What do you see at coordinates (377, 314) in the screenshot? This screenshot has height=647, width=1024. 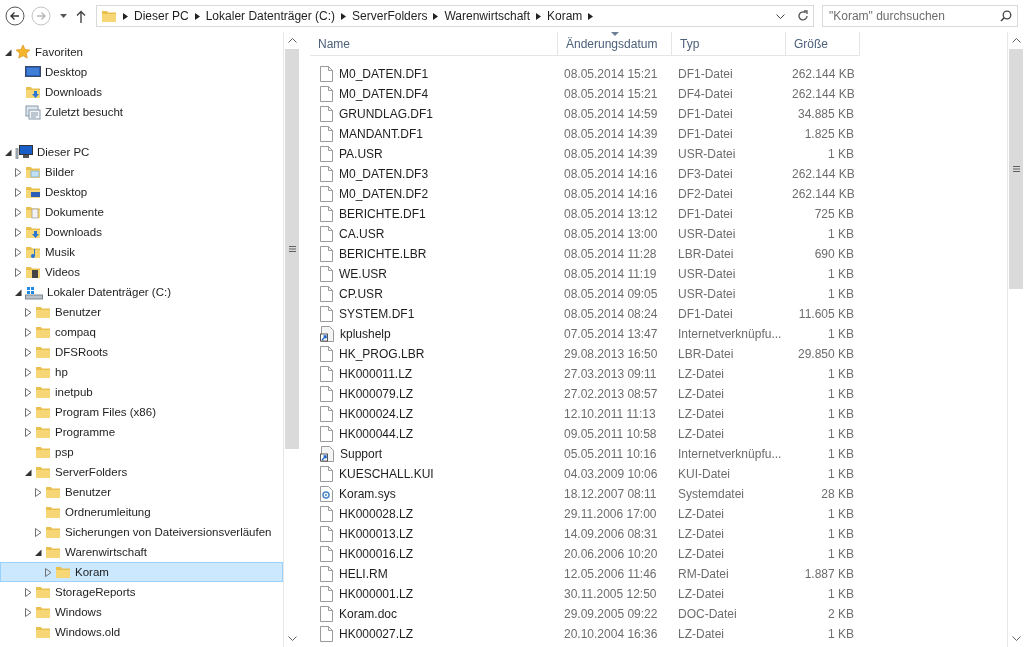 I see `file-name: SYSTEM.DF1` at bounding box center [377, 314].